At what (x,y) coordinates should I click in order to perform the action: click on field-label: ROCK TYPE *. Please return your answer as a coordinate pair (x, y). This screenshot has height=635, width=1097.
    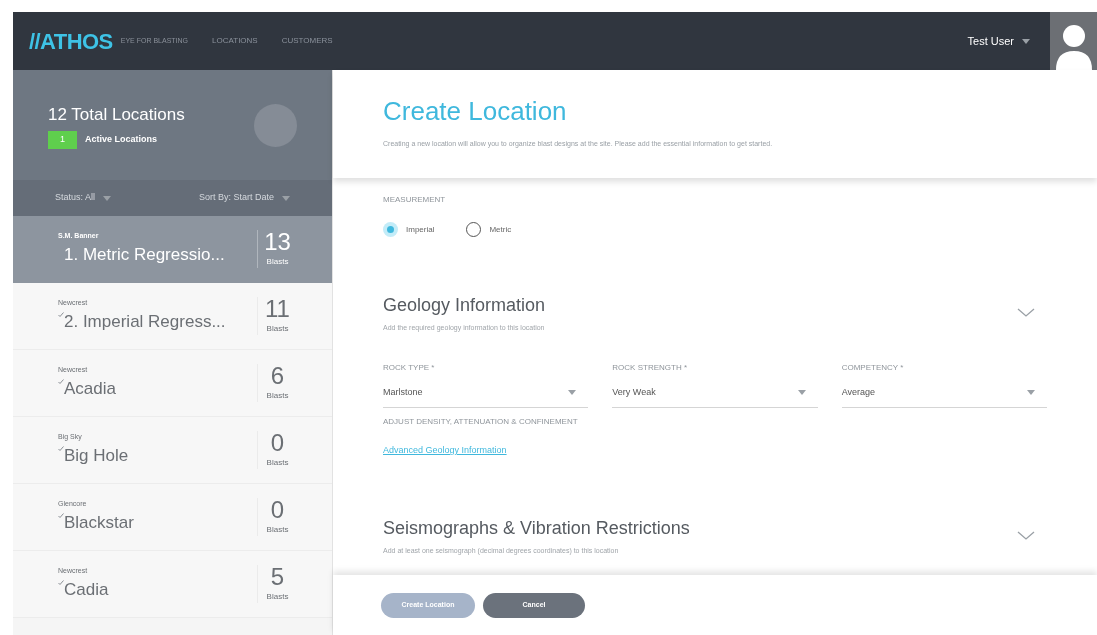
    Looking at the image, I should click on (409, 367).